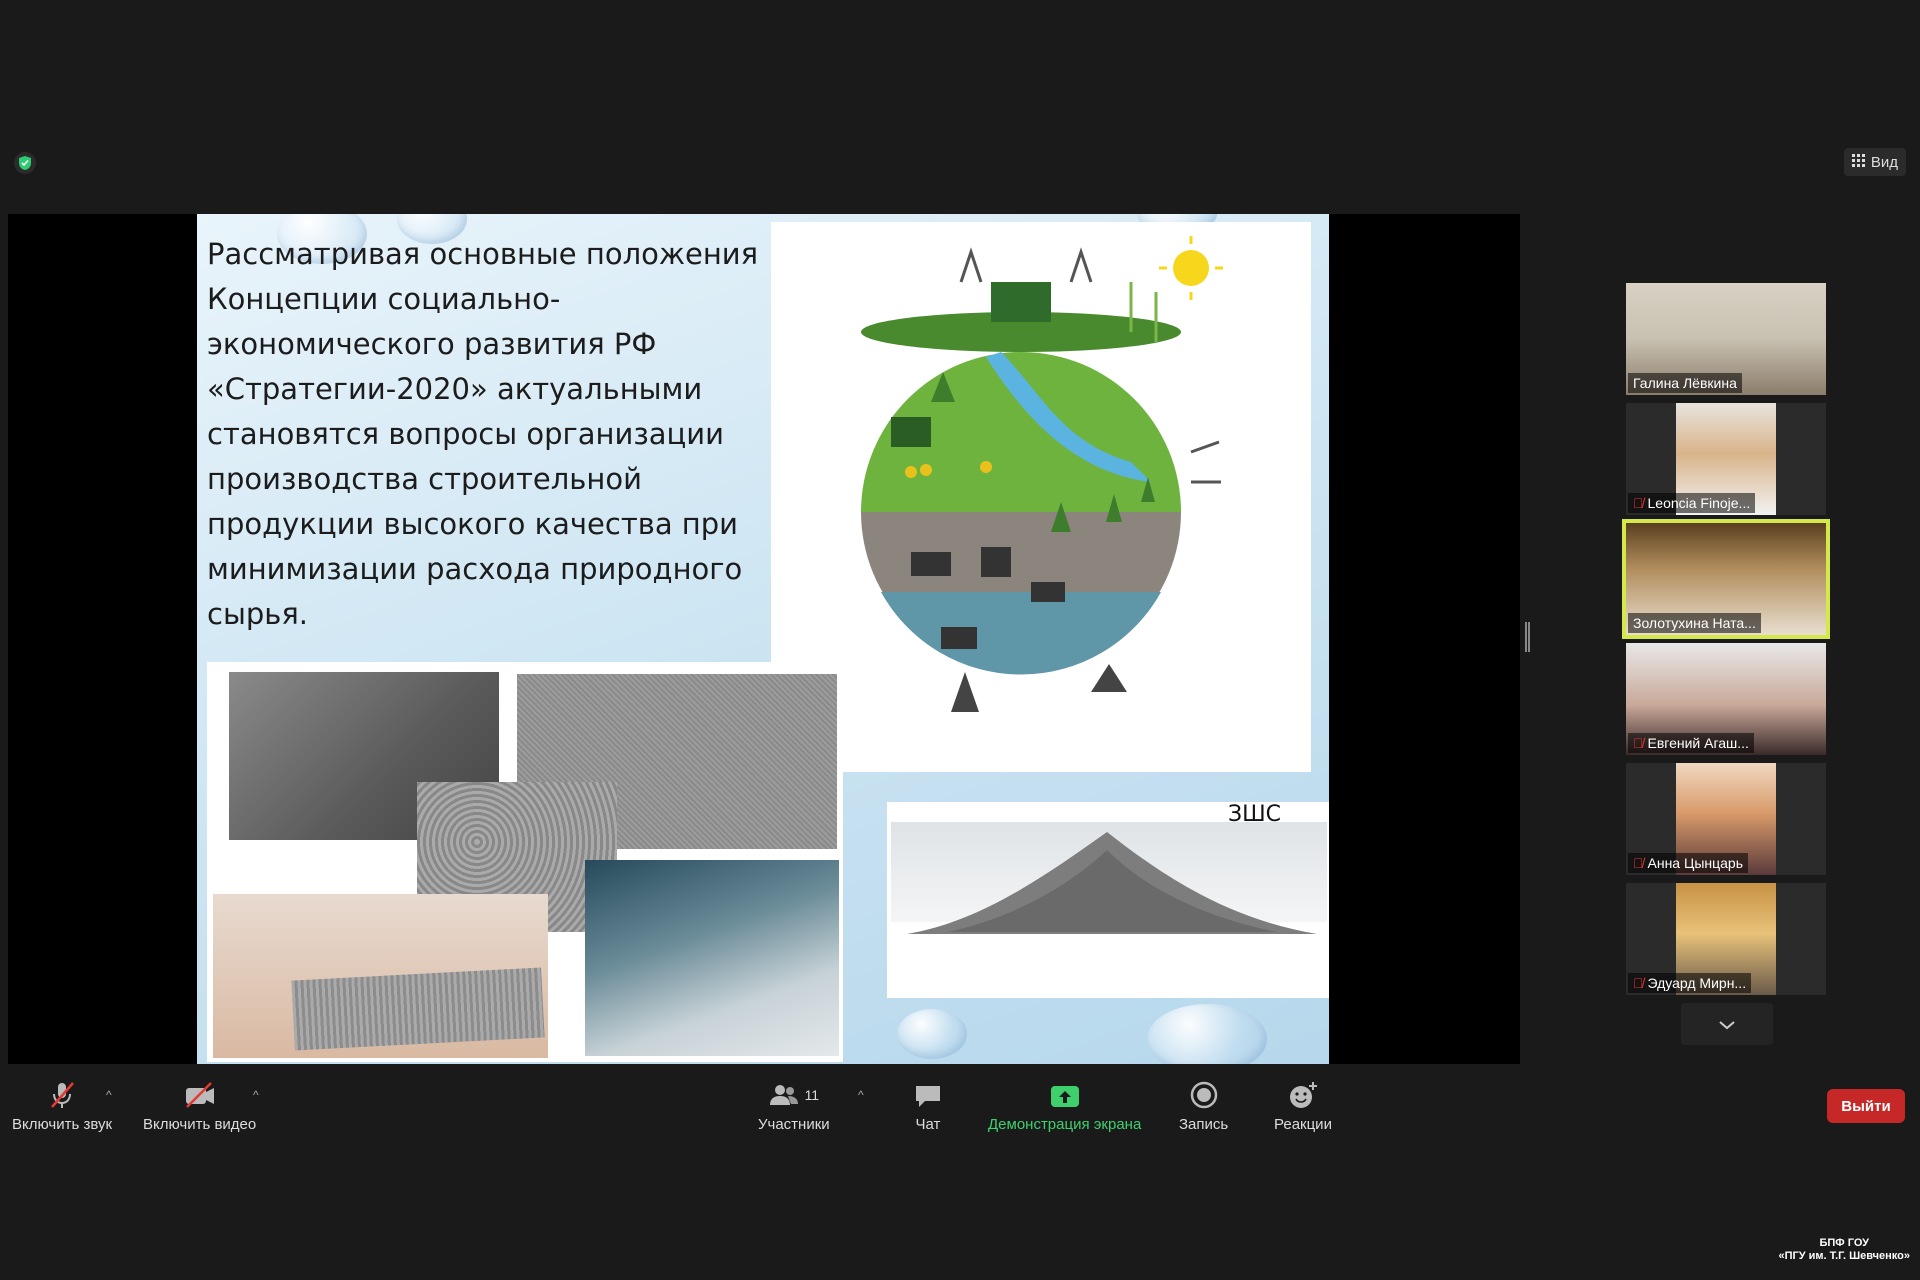  I want to click on pouring-concrete-photo, so click(712, 958).